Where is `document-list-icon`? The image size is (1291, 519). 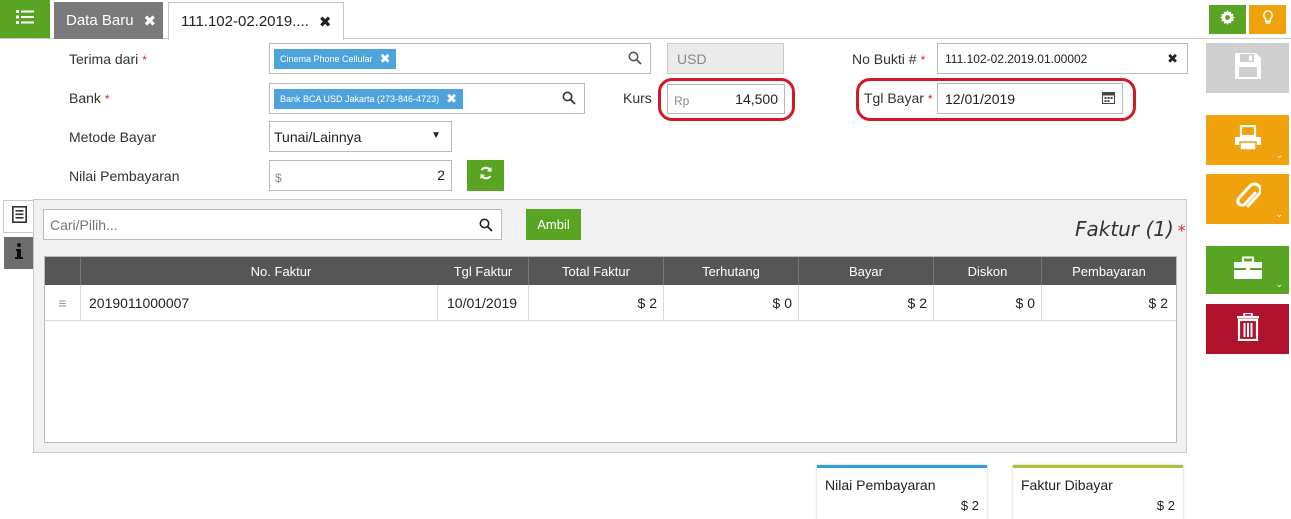
document-list-icon is located at coordinates (19, 216).